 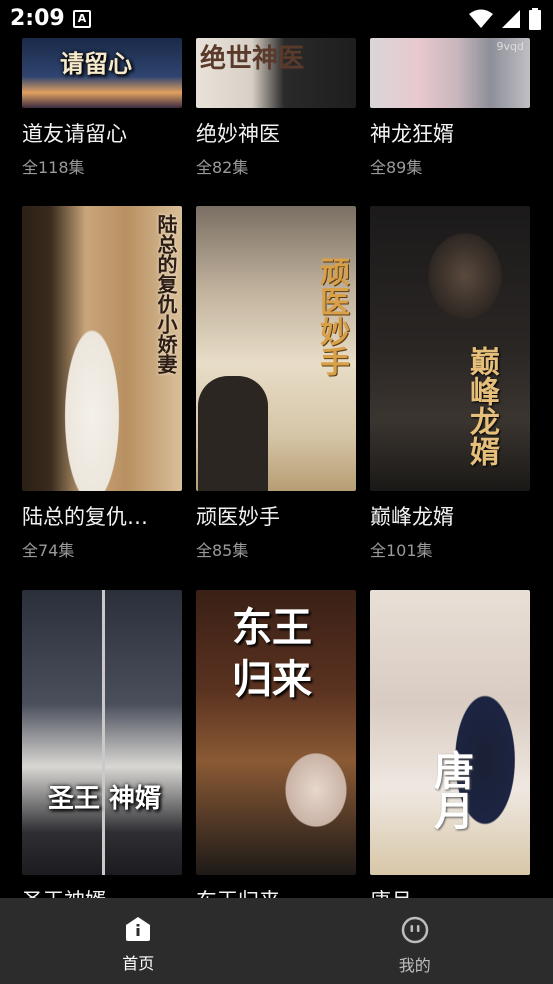 I want to click on nav-home: 首页, so click(x=138, y=941).